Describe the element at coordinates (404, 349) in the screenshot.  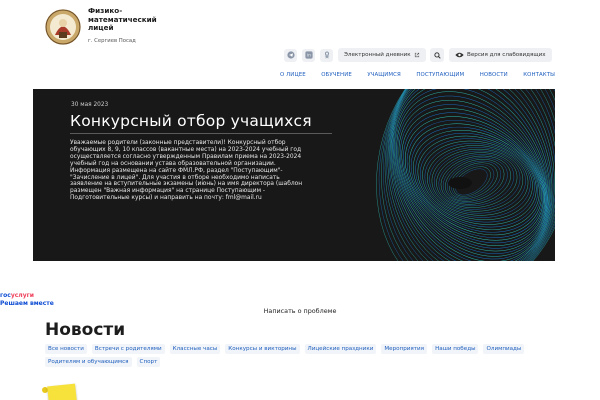
I see `tag-events: Мероприятия` at that location.